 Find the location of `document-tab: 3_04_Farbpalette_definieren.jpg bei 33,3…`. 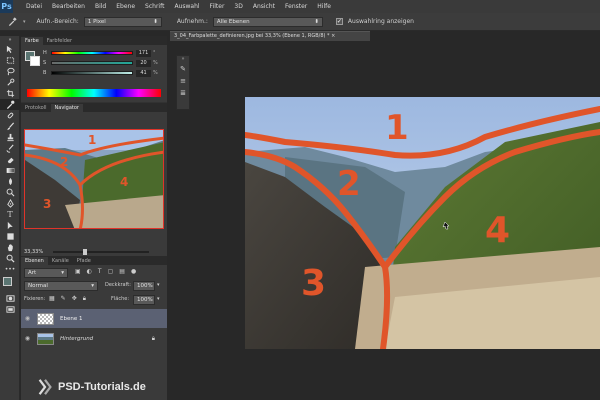

document-tab: 3_04_Farbpalette_definieren.jpg bei 33,3… is located at coordinates (270, 36).